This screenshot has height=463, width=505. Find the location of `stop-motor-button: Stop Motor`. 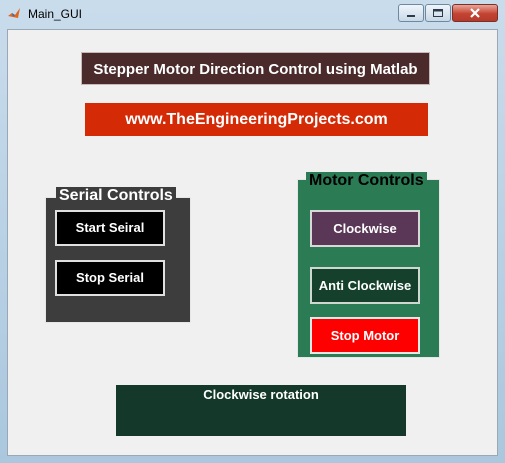

stop-motor-button: Stop Motor is located at coordinates (365, 335).